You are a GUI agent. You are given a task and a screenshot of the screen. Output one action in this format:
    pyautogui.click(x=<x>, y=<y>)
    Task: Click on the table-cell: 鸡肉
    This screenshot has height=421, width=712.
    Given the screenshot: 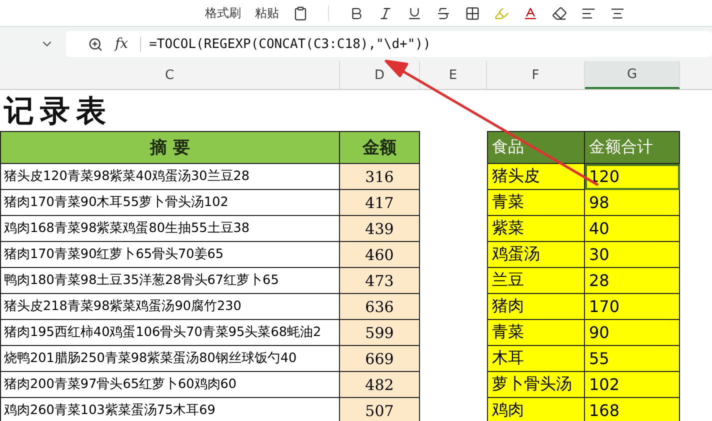 What is the action you would take?
    pyautogui.click(x=536, y=409)
    